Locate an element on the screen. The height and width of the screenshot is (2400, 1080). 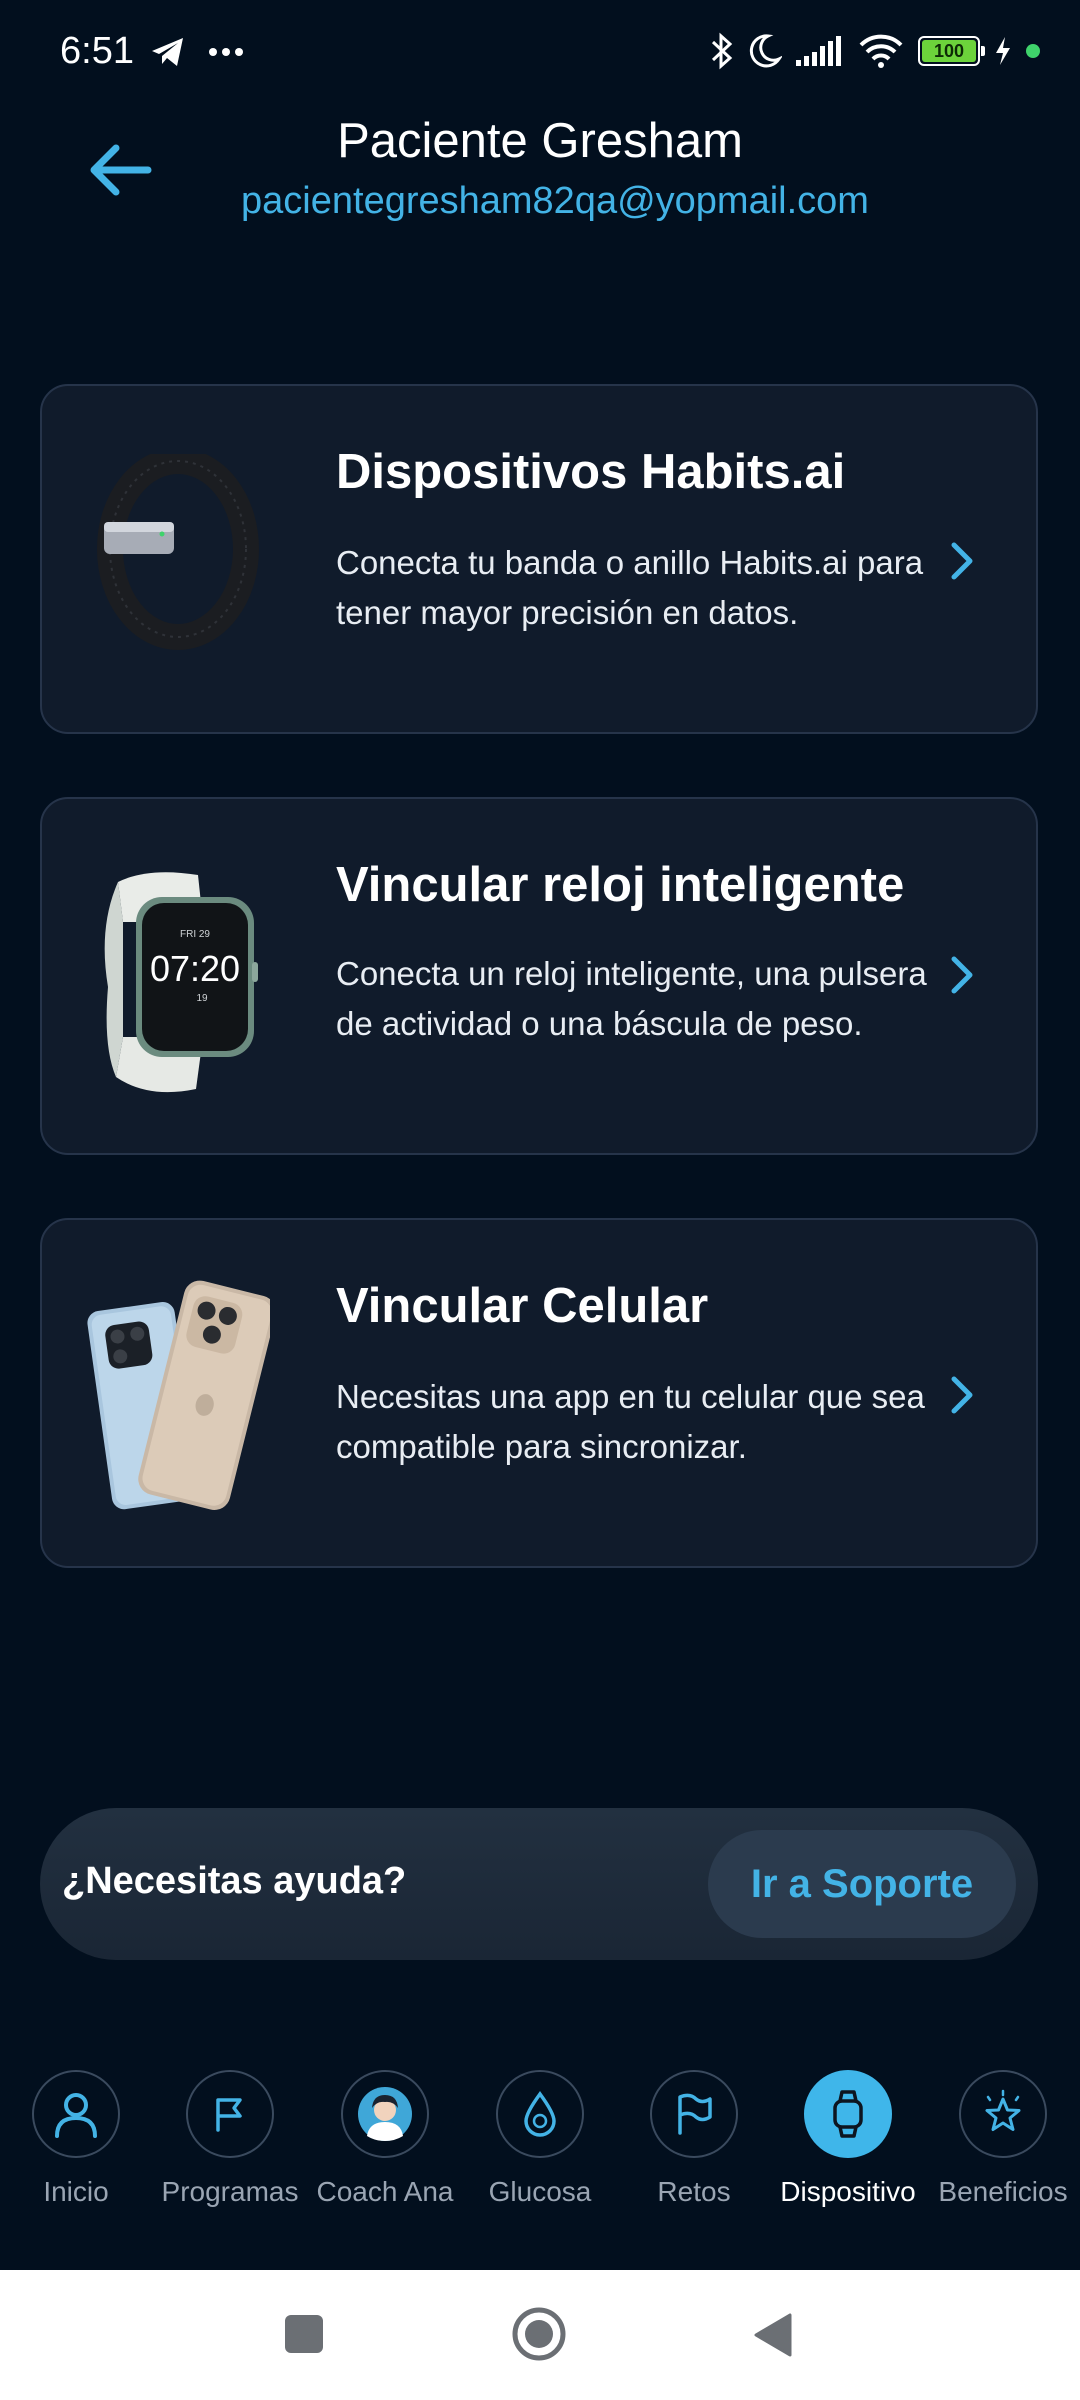
nav-item-inicio: Inicio is located at coordinates (76, 2138).